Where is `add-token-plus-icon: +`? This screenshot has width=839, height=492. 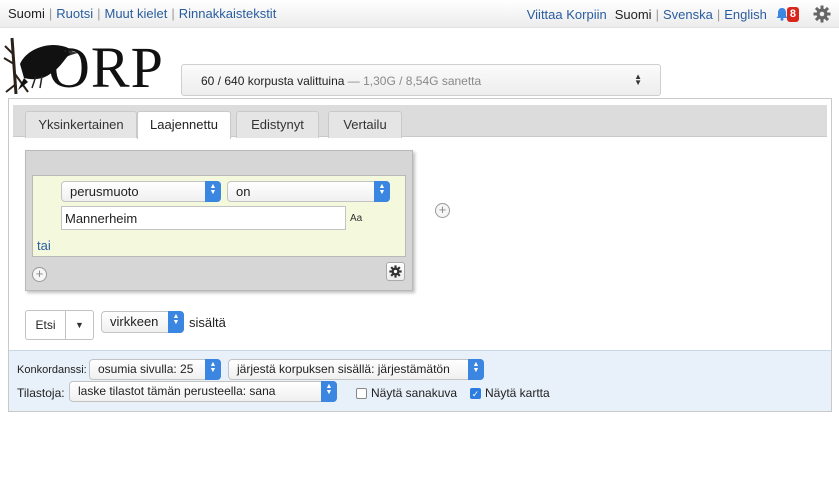 add-token-plus-icon: + is located at coordinates (39, 274).